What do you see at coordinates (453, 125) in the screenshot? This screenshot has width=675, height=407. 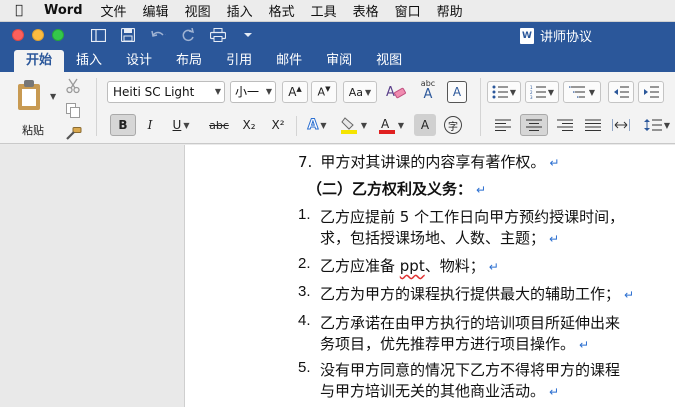 I see `enclose-characters-button: 字` at bounding box center [453, 125].